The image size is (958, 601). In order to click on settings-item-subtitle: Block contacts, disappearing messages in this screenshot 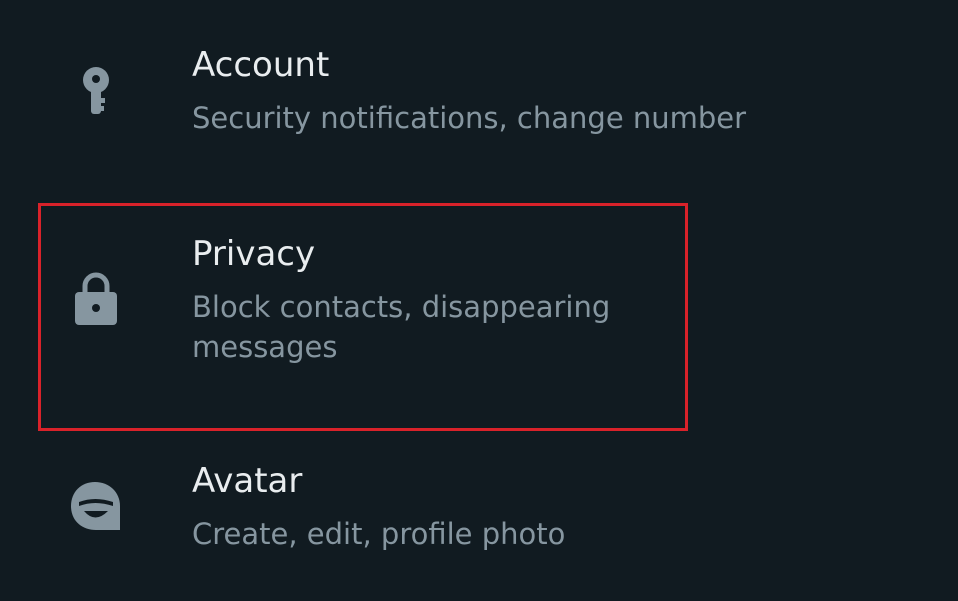, I will do `click(401, 327)`.